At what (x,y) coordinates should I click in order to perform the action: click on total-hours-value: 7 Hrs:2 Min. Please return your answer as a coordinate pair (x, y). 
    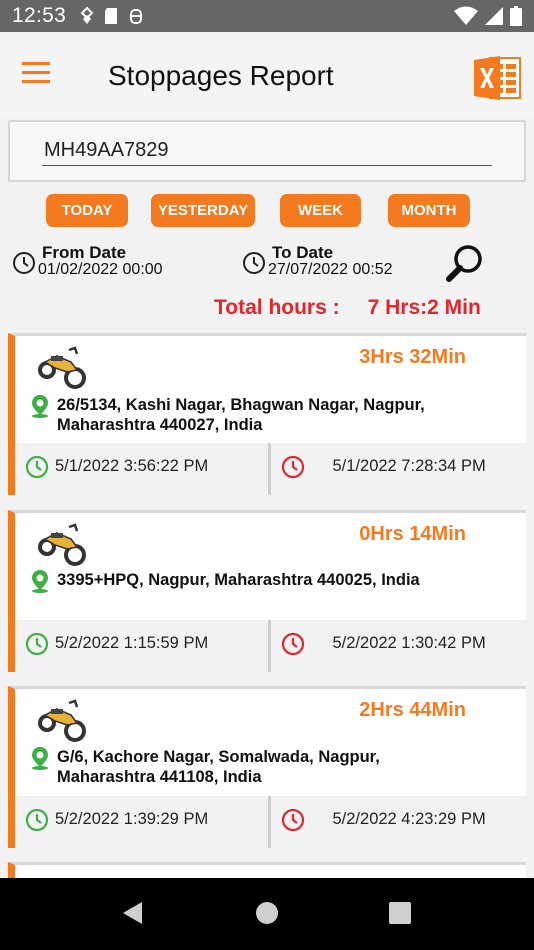
    Looking at the image, I should click on (424, 307).